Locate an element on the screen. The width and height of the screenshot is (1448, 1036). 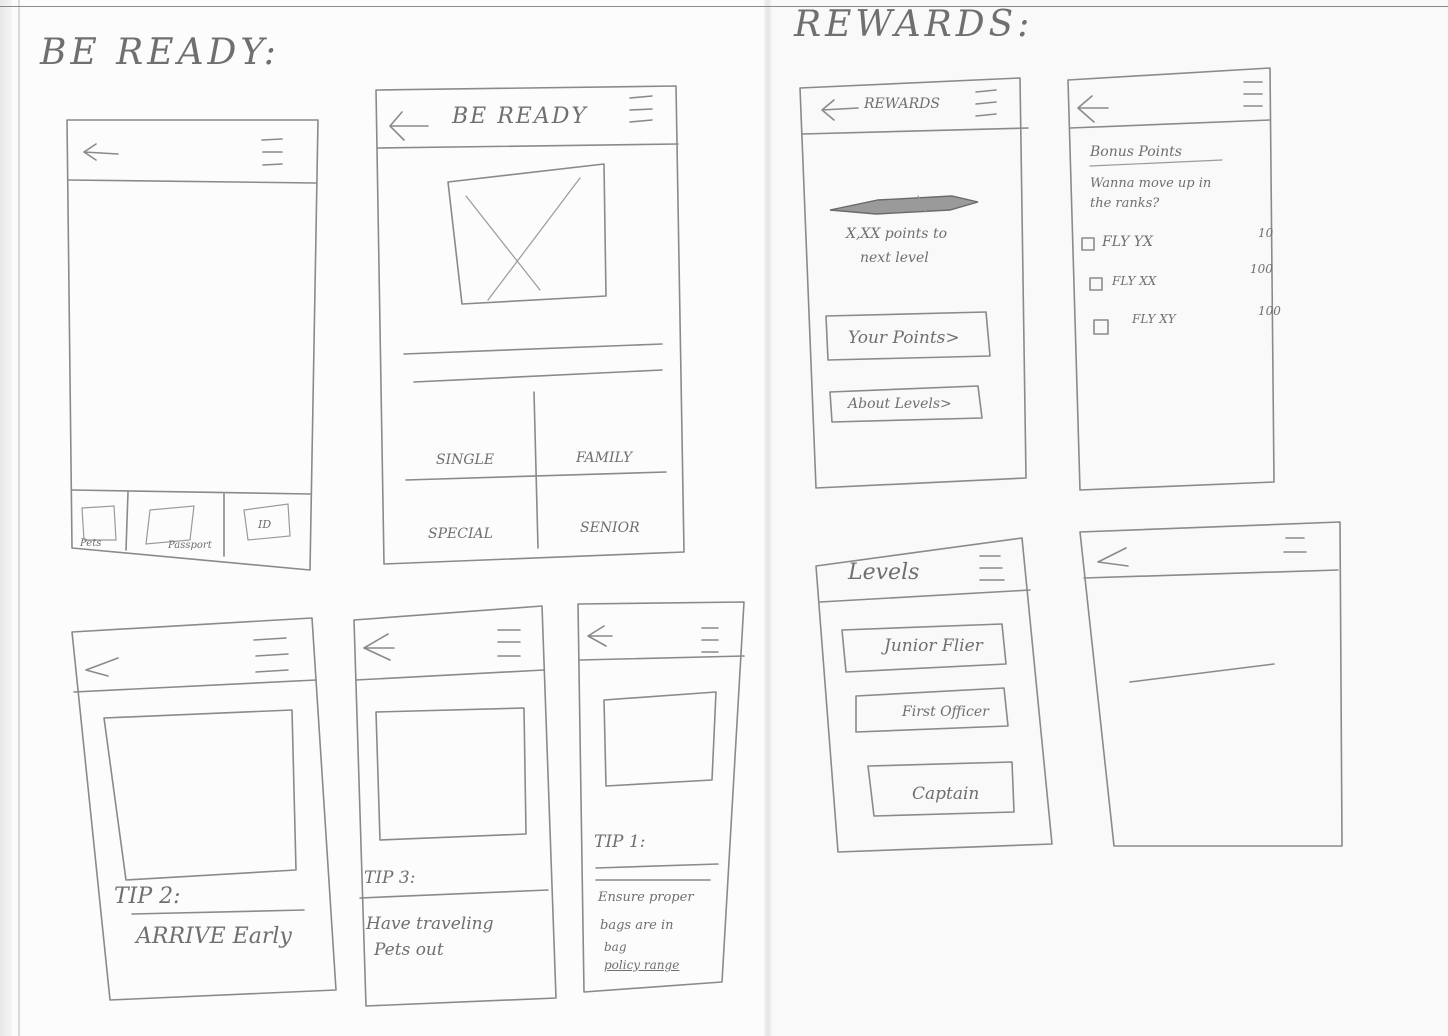
be-ready-section-title: BE READY: is located at coordinates (160, 52).